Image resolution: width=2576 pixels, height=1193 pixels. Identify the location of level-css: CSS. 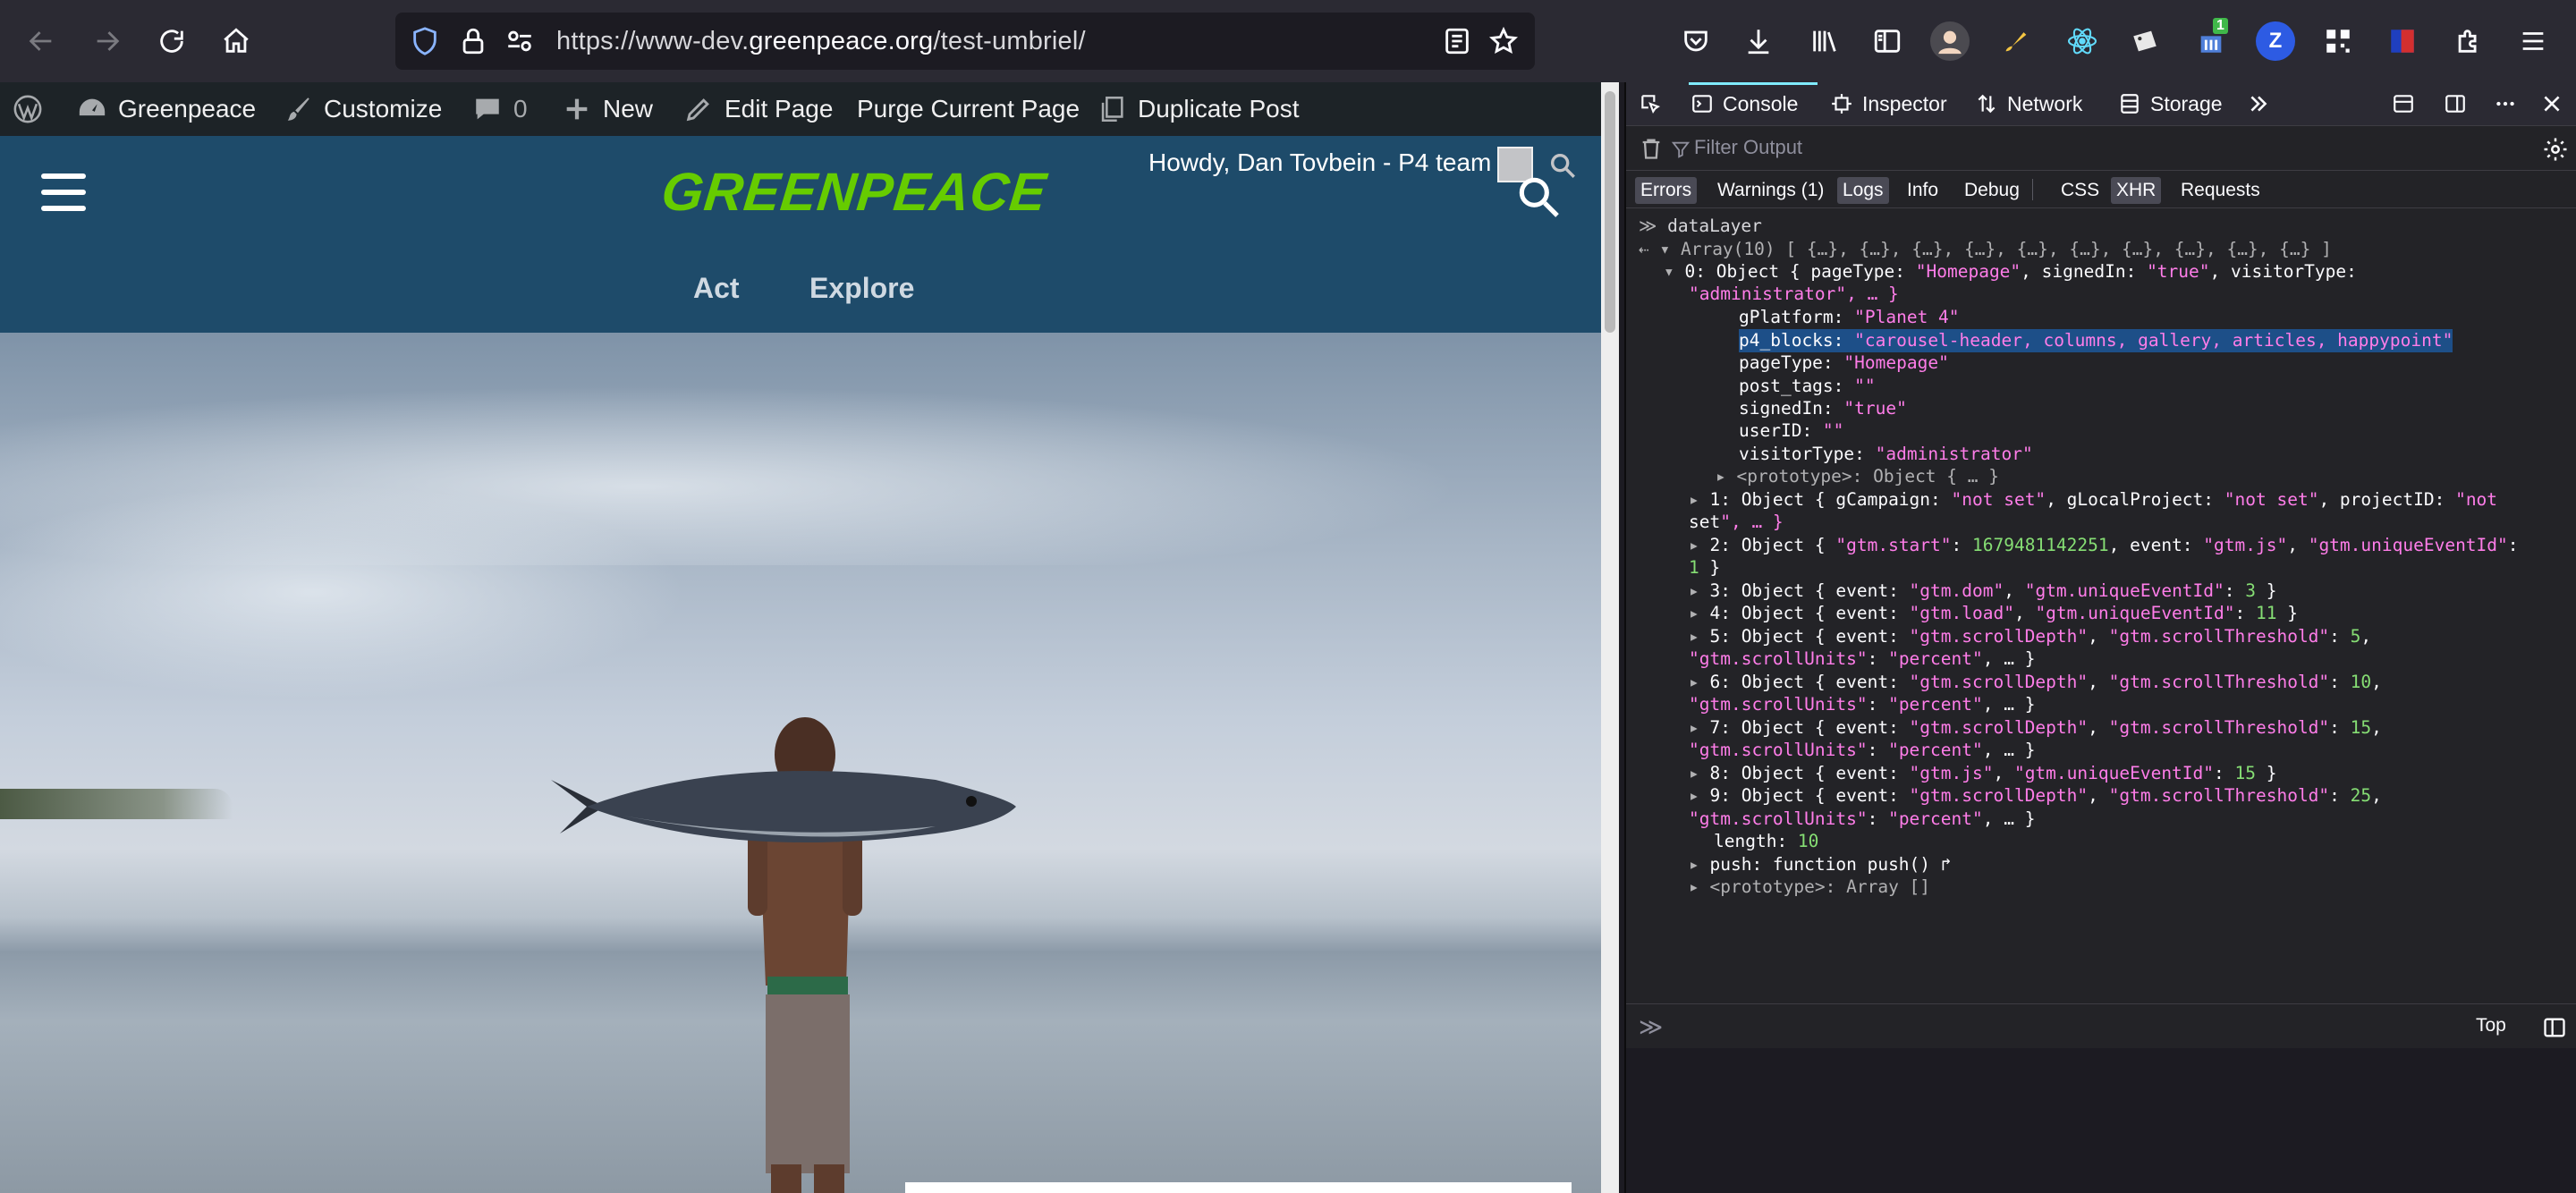
(2080, 190).